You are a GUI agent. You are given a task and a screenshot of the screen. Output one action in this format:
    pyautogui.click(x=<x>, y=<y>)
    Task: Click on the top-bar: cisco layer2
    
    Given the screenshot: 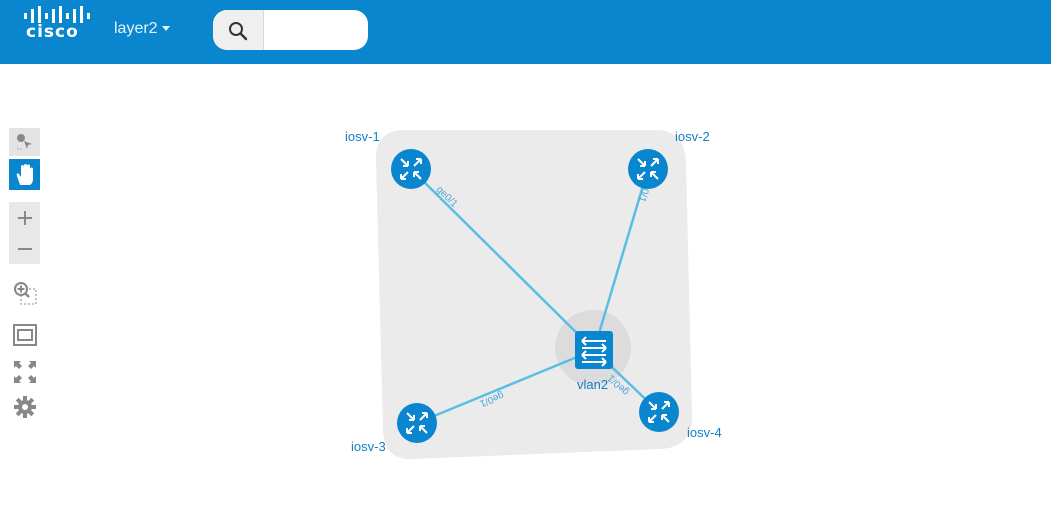 What is the action you would take?
    pyautogui.click(x=525, y=32)
    